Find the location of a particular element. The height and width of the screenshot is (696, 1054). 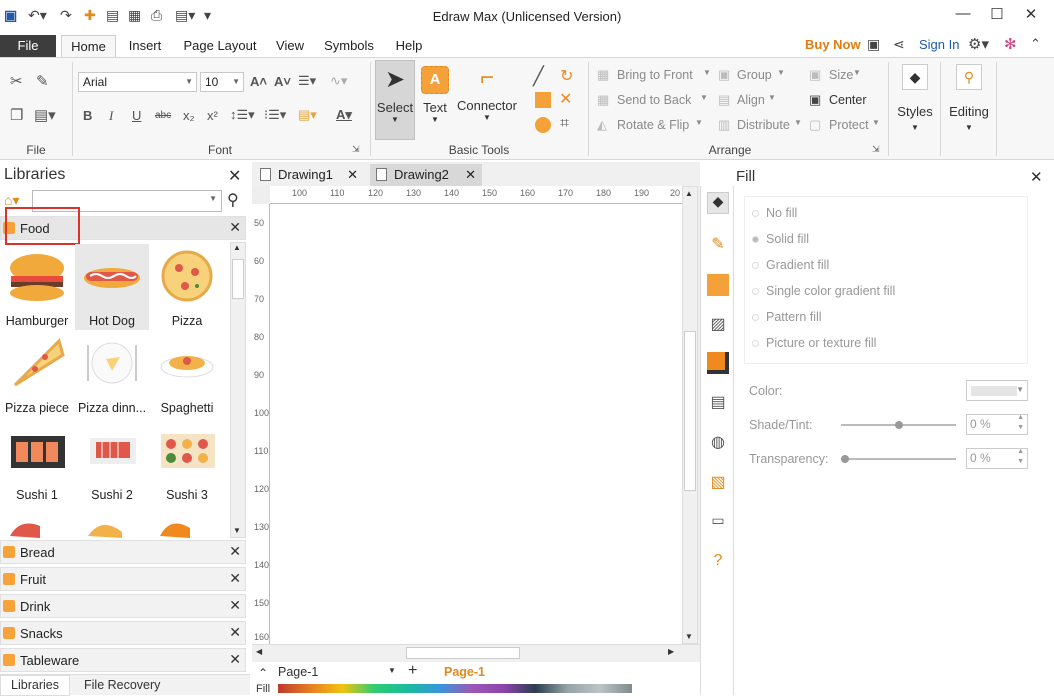

format-painter-icon: ✎ is located at coordinates (42, 81).